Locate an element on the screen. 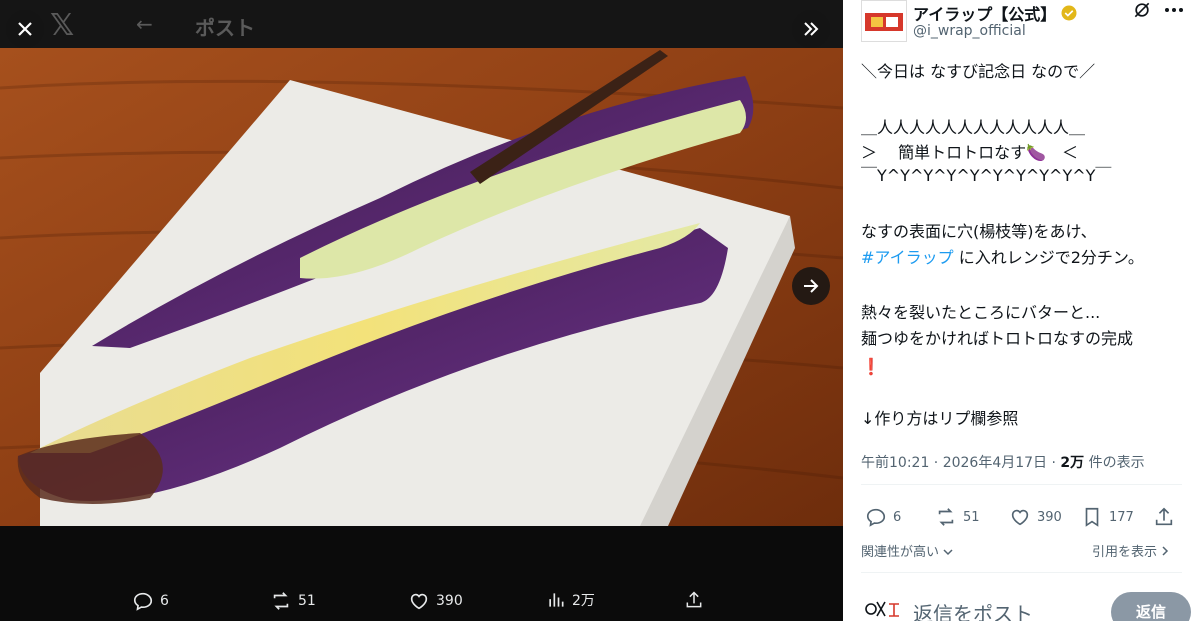 The image size is (1200, 621). avatar is located at coordinates (884, 21).